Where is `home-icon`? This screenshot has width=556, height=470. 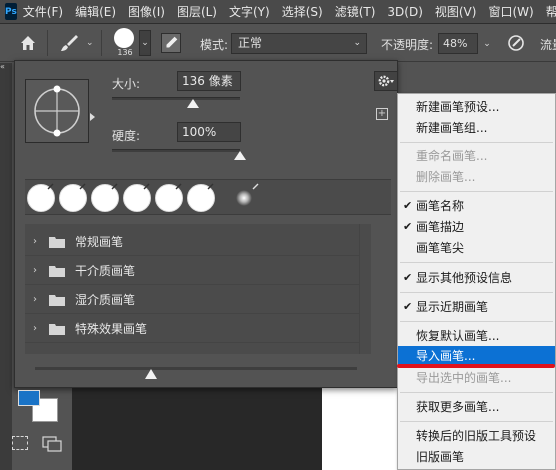 home-icon is located at coordinates (28, 43).